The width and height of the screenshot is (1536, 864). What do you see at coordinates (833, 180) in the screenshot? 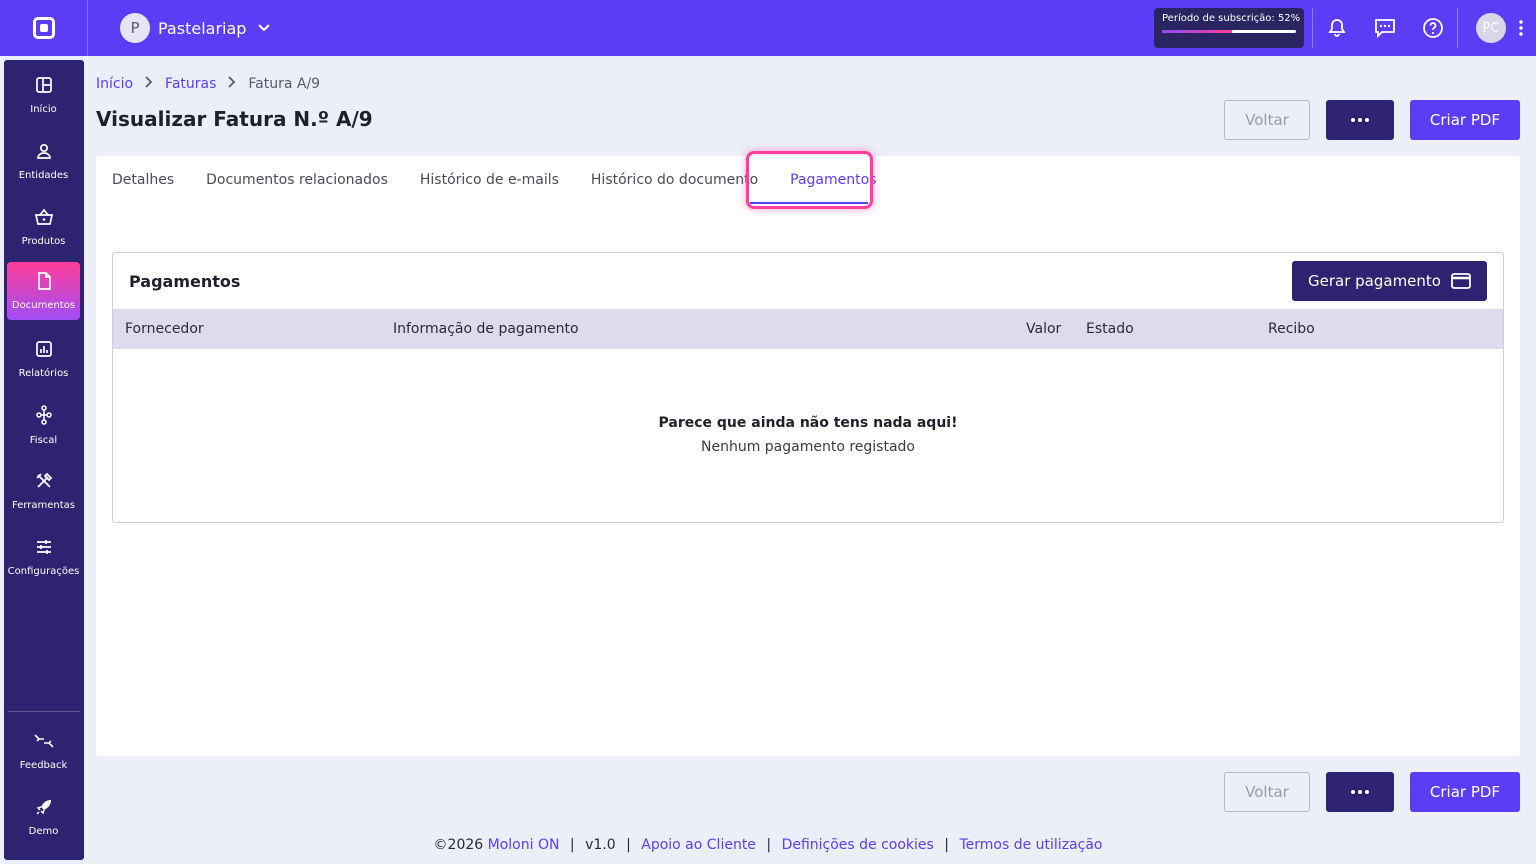
I see `tab-pagamentos: Pagamentos` at bounding box center [833, 180].